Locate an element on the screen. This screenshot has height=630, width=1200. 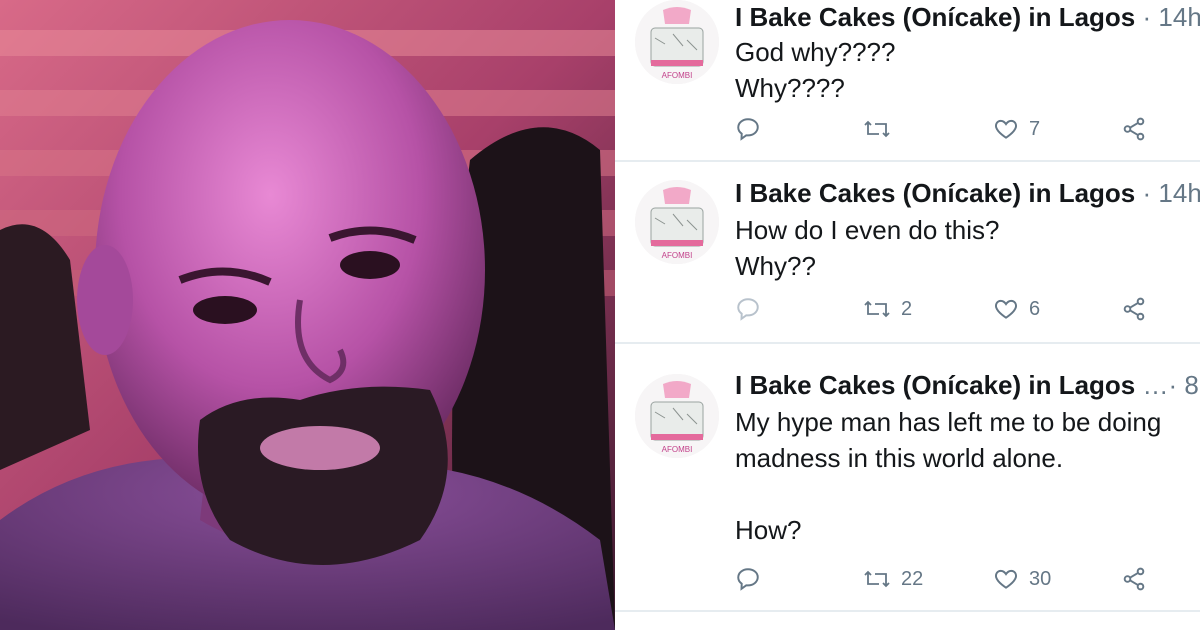
action-bar: 2 6 is located at coordinates (945, 309).